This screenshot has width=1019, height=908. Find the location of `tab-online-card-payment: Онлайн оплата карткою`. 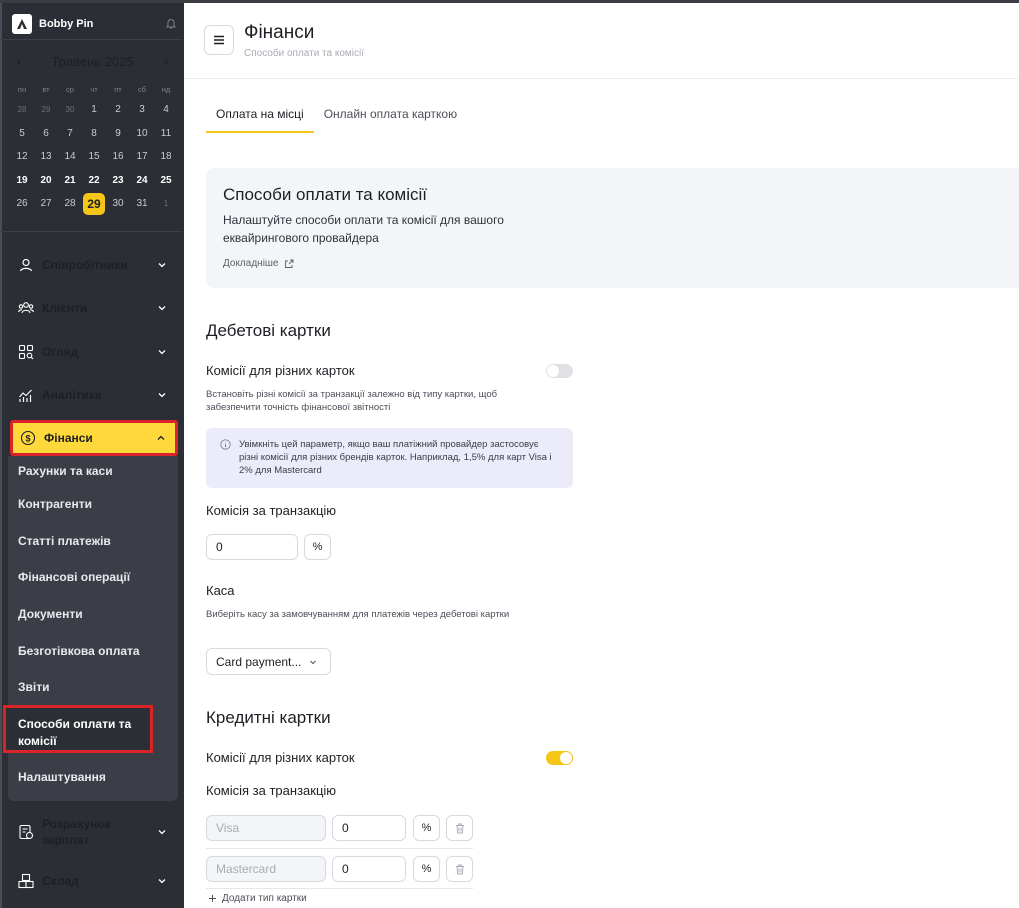

tab-online-card-payment: Онлайн оплата карткою is located at coordinates (390, 116).